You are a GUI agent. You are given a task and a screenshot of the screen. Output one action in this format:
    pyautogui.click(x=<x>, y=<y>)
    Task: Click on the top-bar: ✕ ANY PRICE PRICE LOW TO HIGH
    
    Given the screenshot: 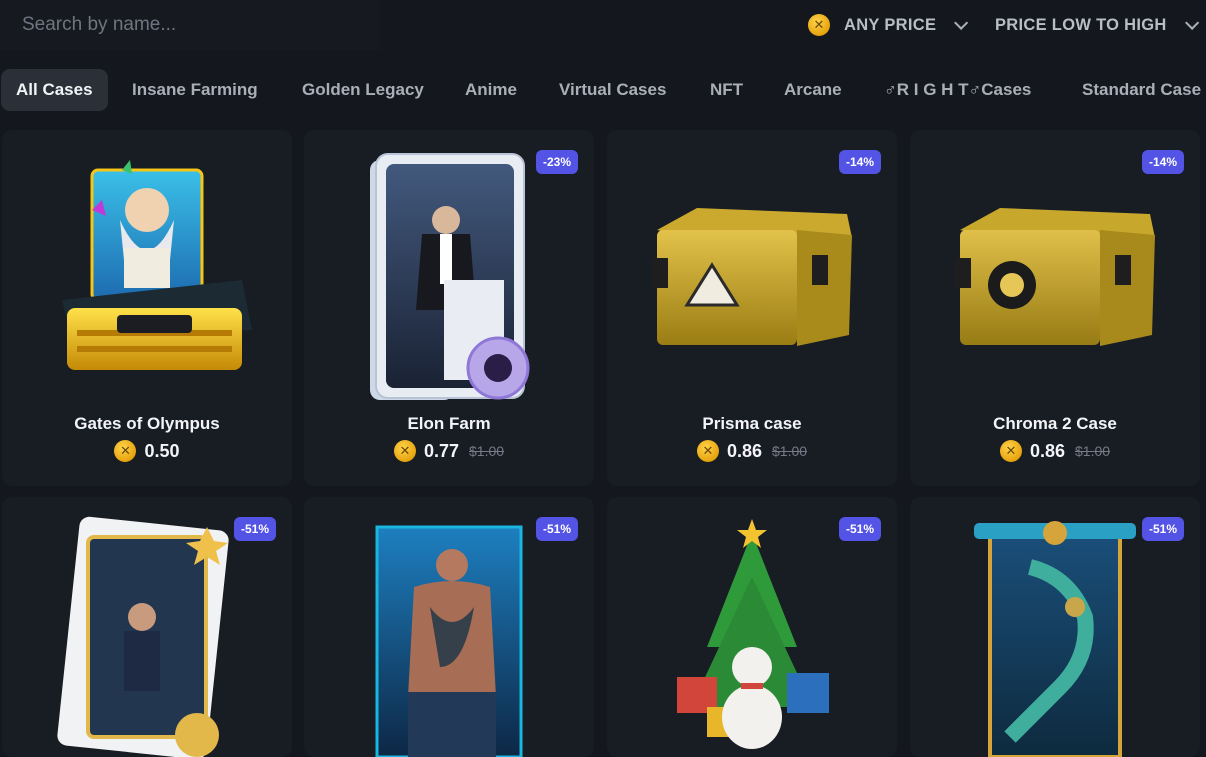 What is the action you would take?
    pyautogui.click(x=603, y=26)
    